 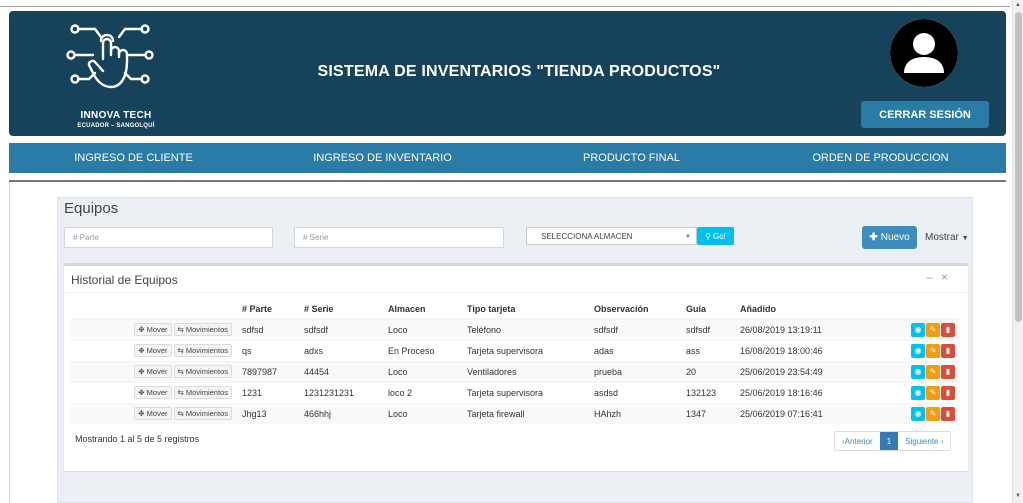 I want to click on content-divider, so click(x=507, y=181).